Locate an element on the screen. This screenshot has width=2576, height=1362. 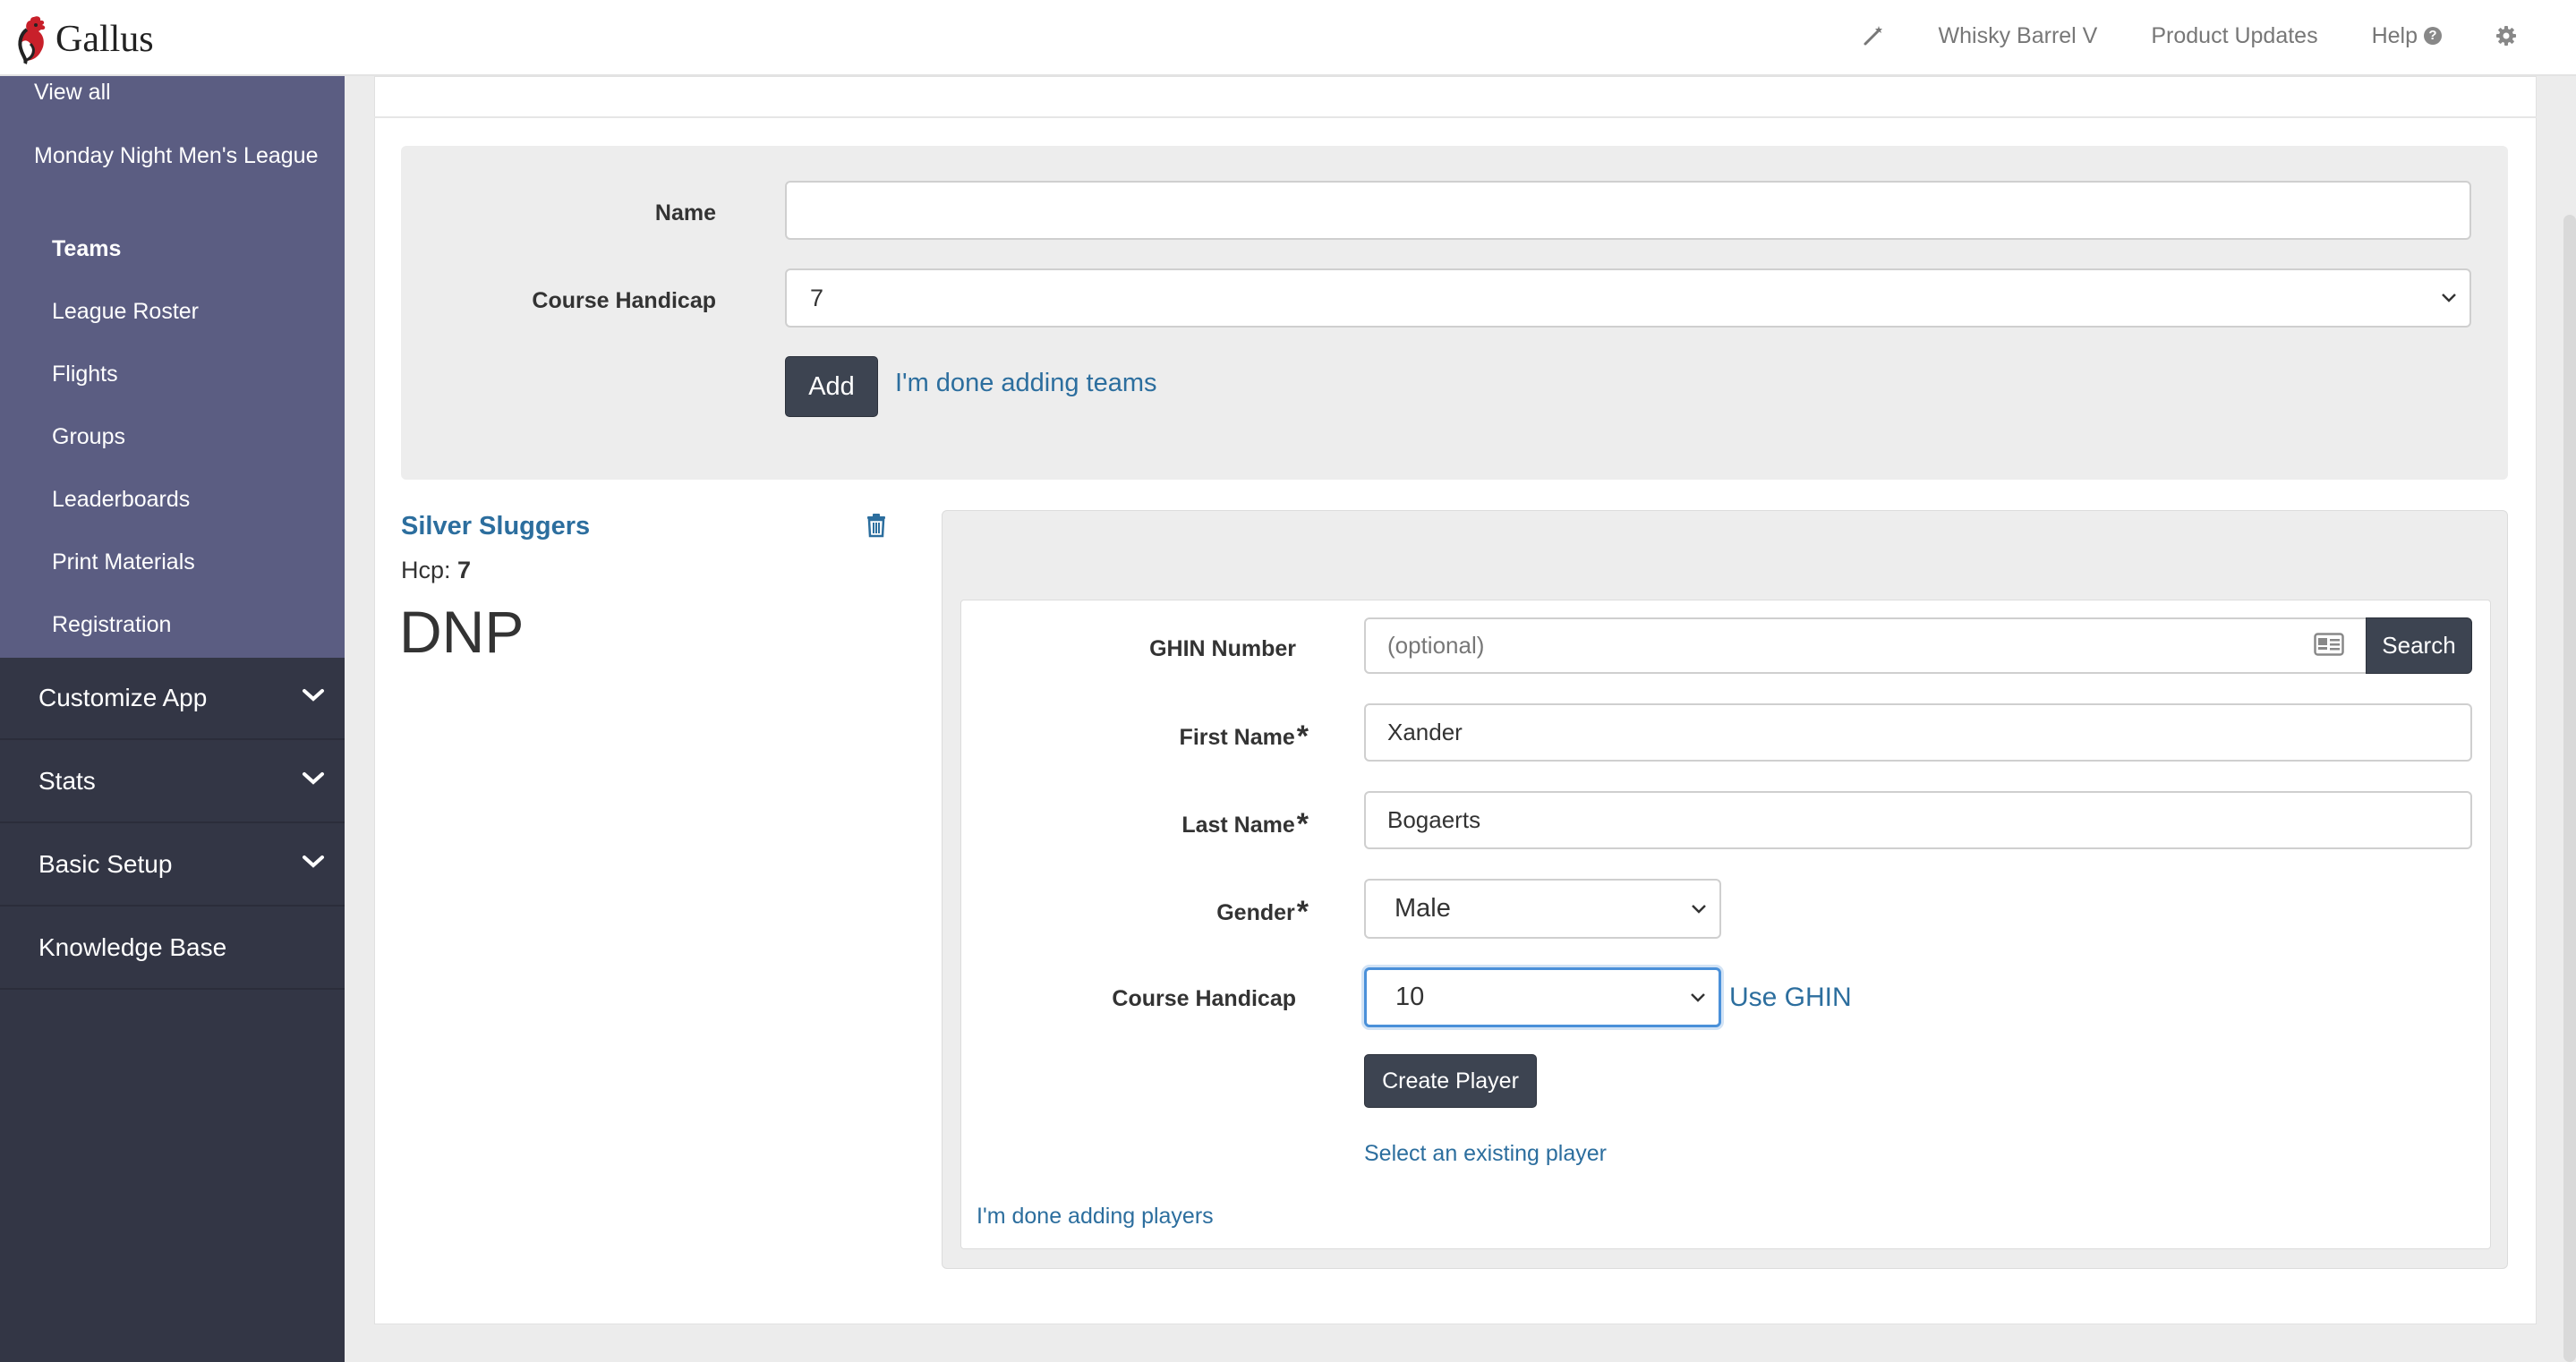
sidebar-section-basic-setup: Basic Setup is located at coordinates (172, 865).